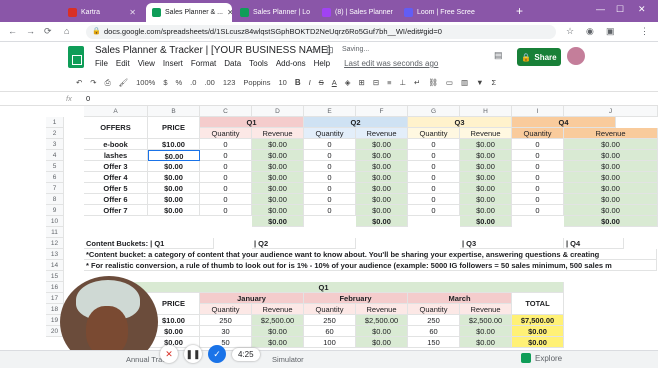  Describe the element at coordinates (55, 199) in the screenshot. I see `row-header: 8` at that location.